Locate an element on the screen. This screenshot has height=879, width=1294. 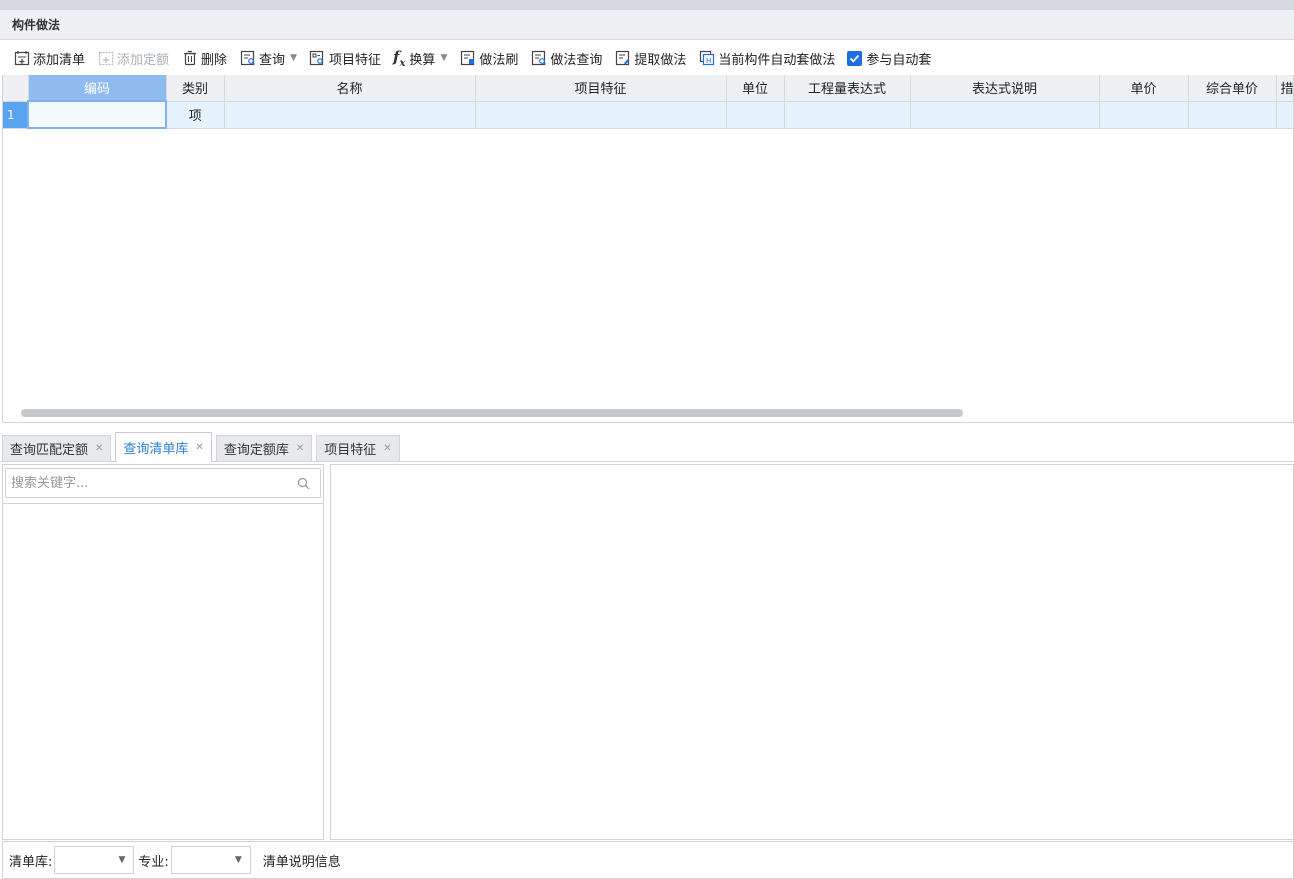
bottom-status-bar: 清单库: ▼ 专业: ▼ 清单说明信息 is located at coordinates (648, 860).